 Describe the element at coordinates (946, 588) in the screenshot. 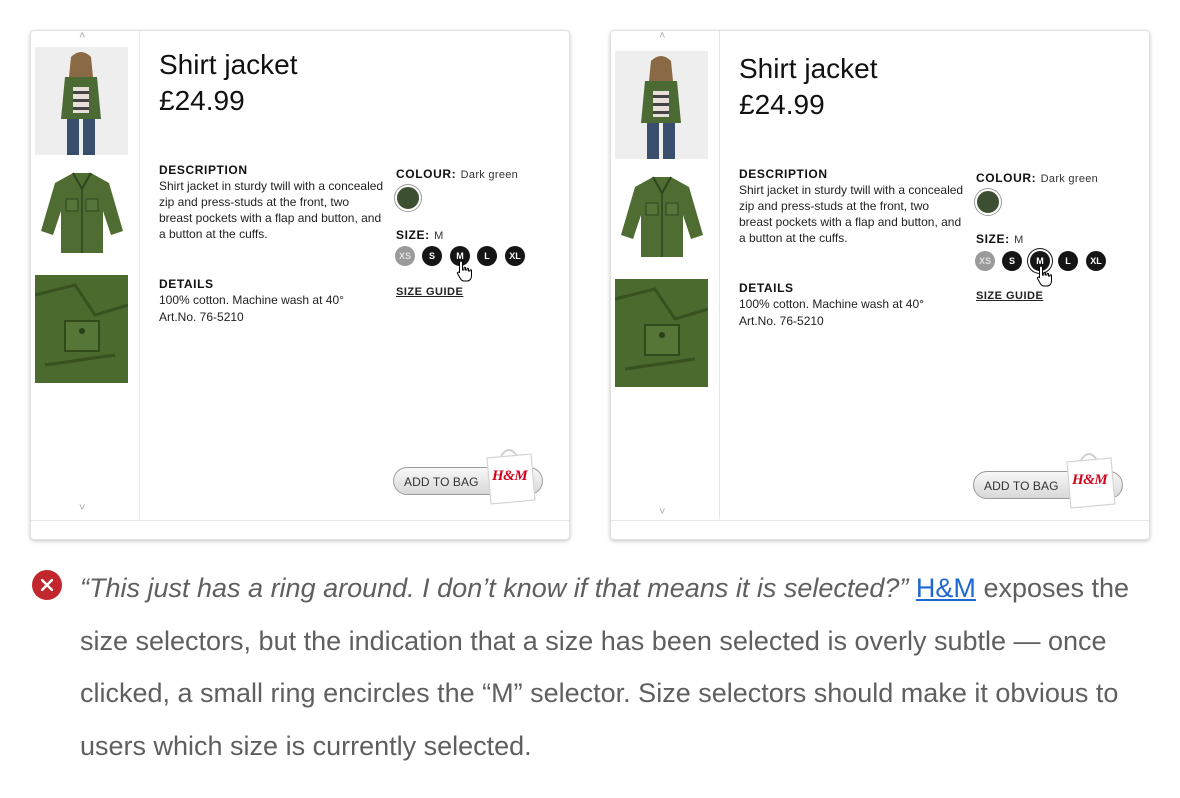

I see `hm-link: H&M` at that location.